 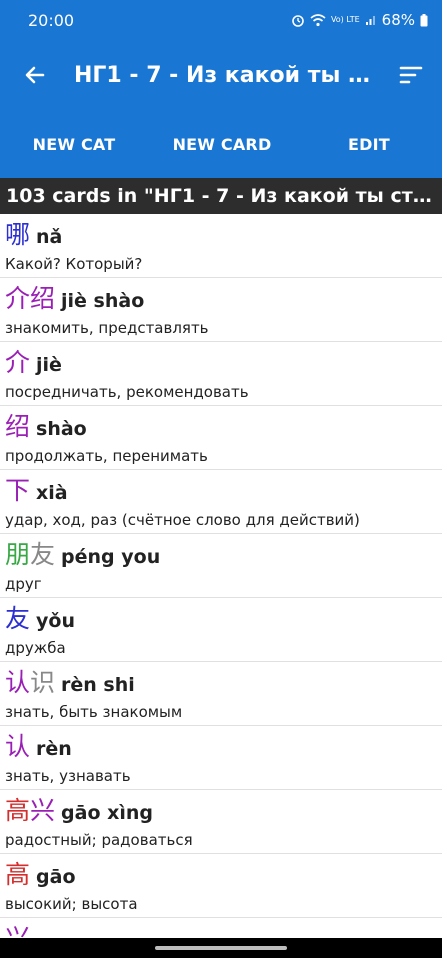 What do you see at coordinates (68, 776) in the screenshot?
I see `card-translation: знать, узнавать` at bounding box center [68, 776].